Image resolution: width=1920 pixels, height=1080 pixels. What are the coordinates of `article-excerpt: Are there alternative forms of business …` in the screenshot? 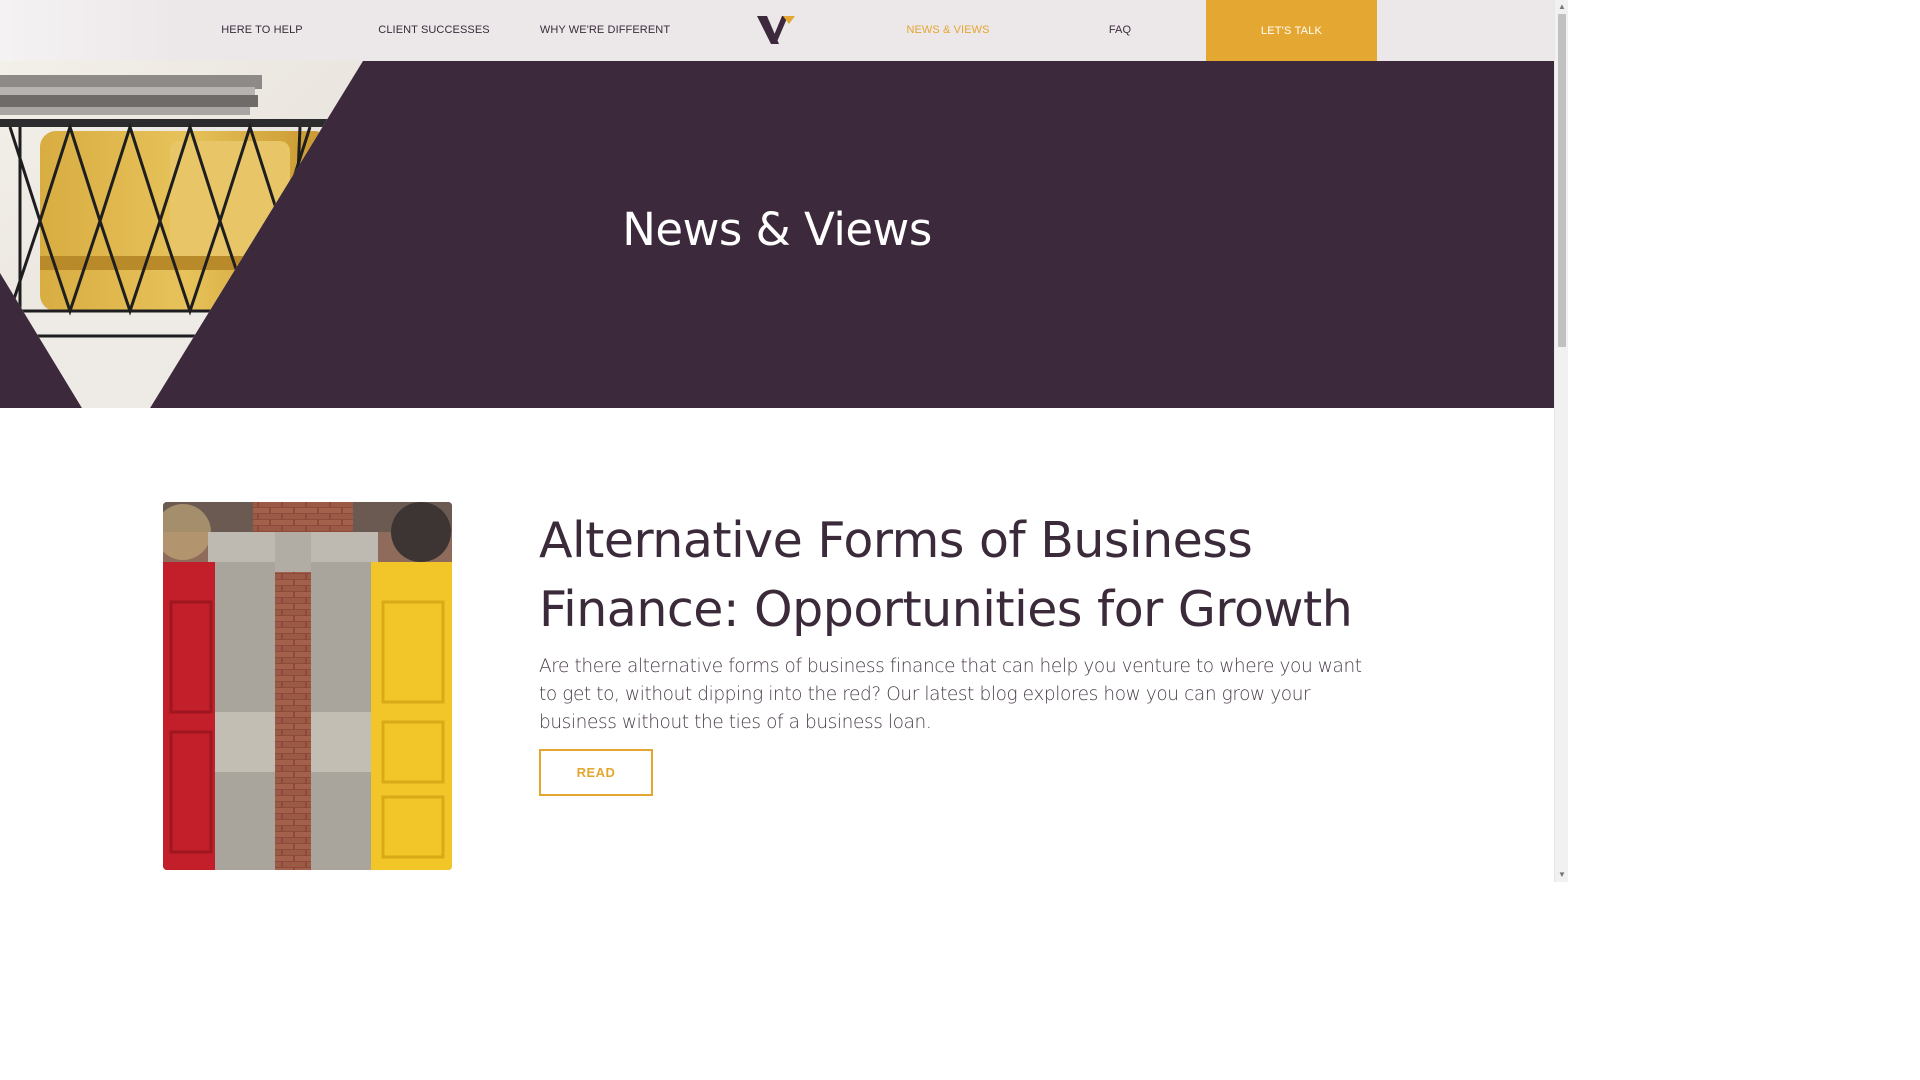 It's located at (950, 694).